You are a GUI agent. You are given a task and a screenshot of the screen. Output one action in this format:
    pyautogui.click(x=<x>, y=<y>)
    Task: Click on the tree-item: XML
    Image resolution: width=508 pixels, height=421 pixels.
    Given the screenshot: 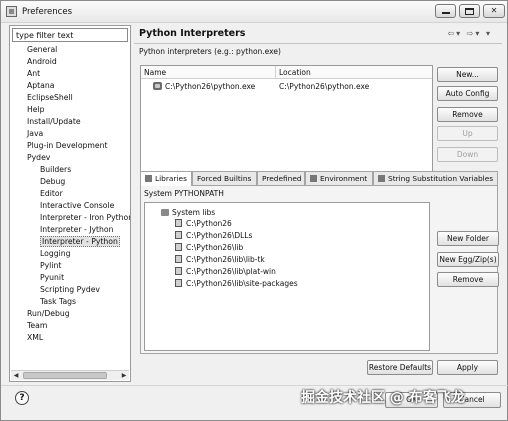 What is the action you would take?
    pyautogui.click(x=70, y=338)
    